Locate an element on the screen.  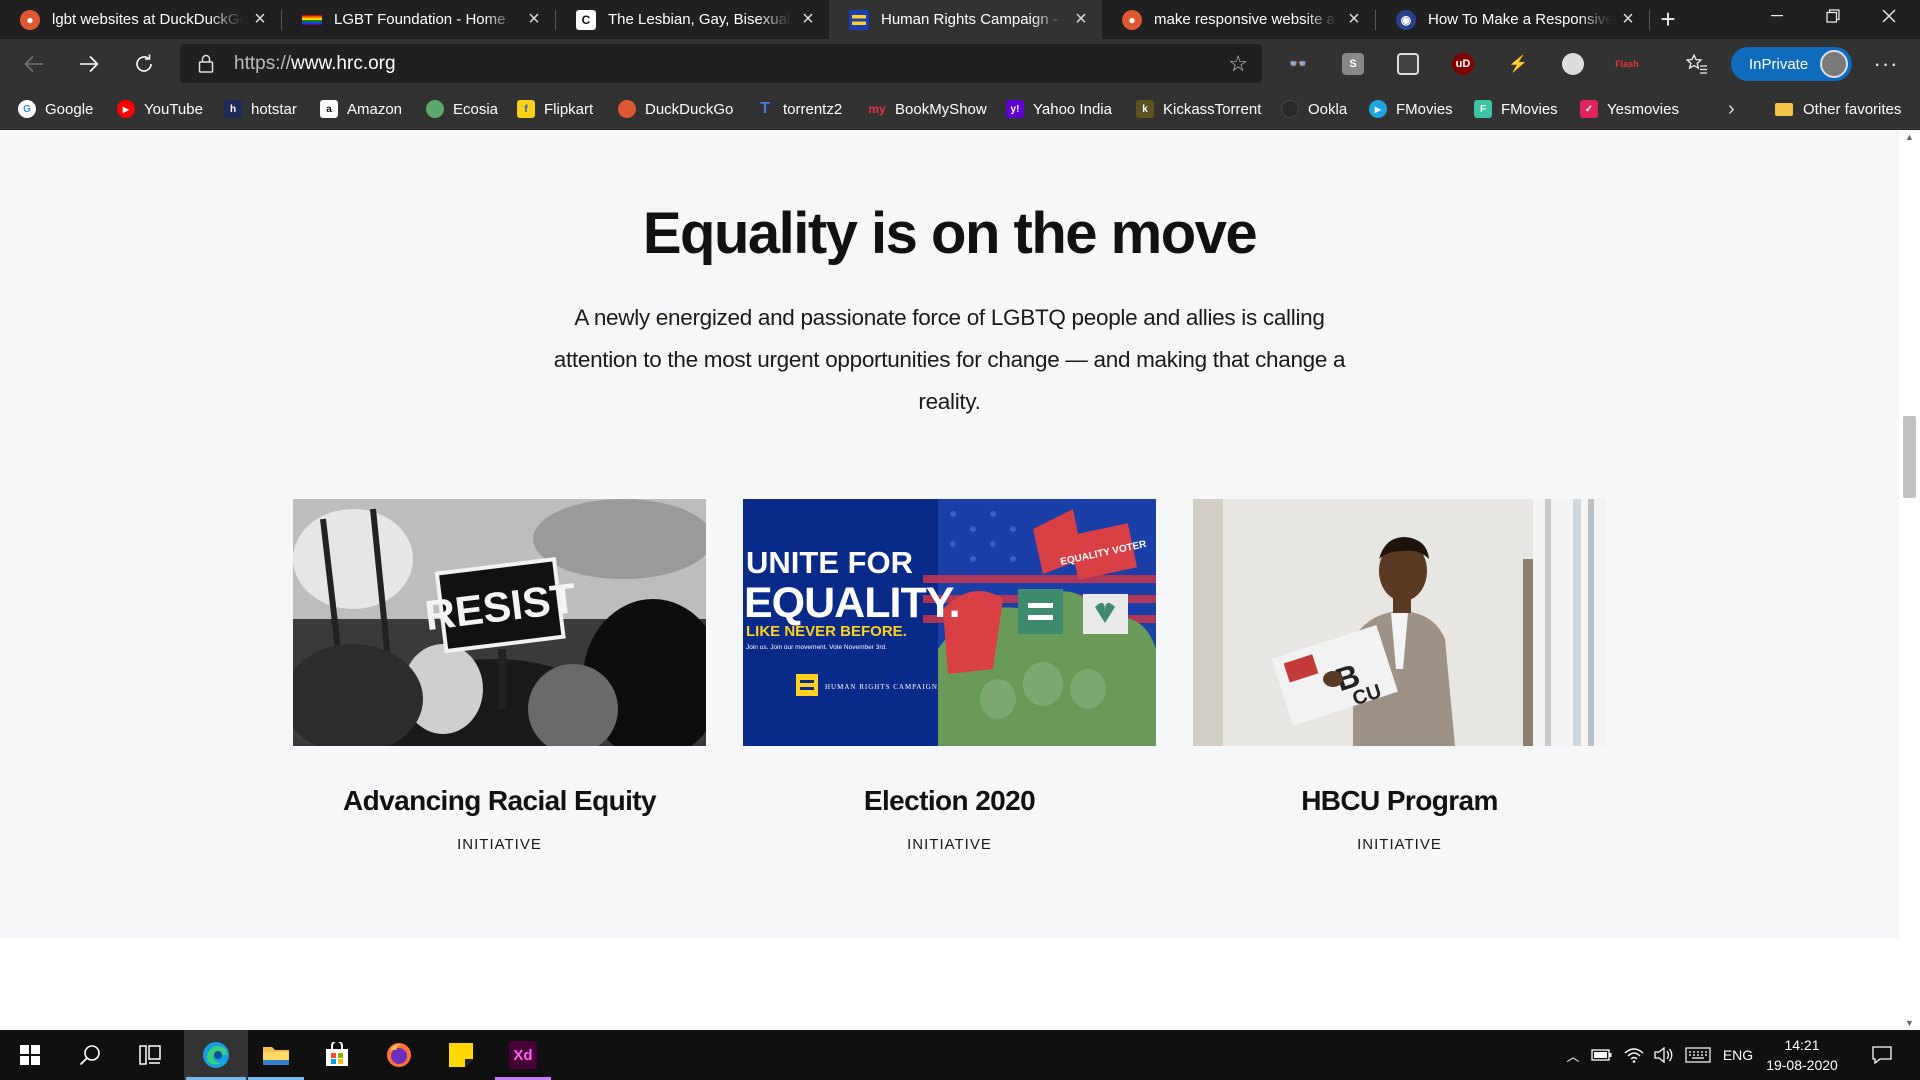
next-section-heading-partial is located at coordinates (940, 1020).